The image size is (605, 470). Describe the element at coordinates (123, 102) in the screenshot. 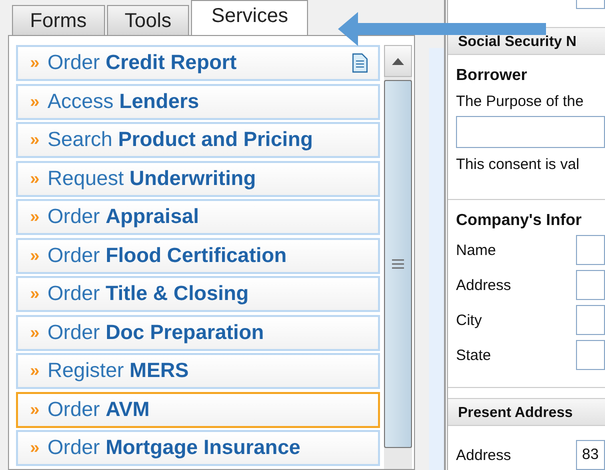

I see `service-label: Access Lenders` at that location.